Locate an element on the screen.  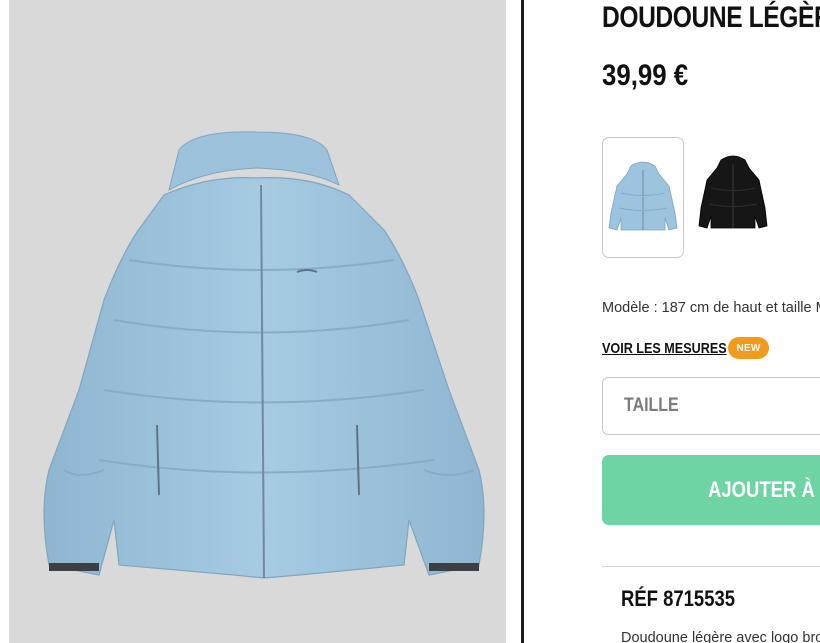
left-margin is located at coordinates (4, 321).